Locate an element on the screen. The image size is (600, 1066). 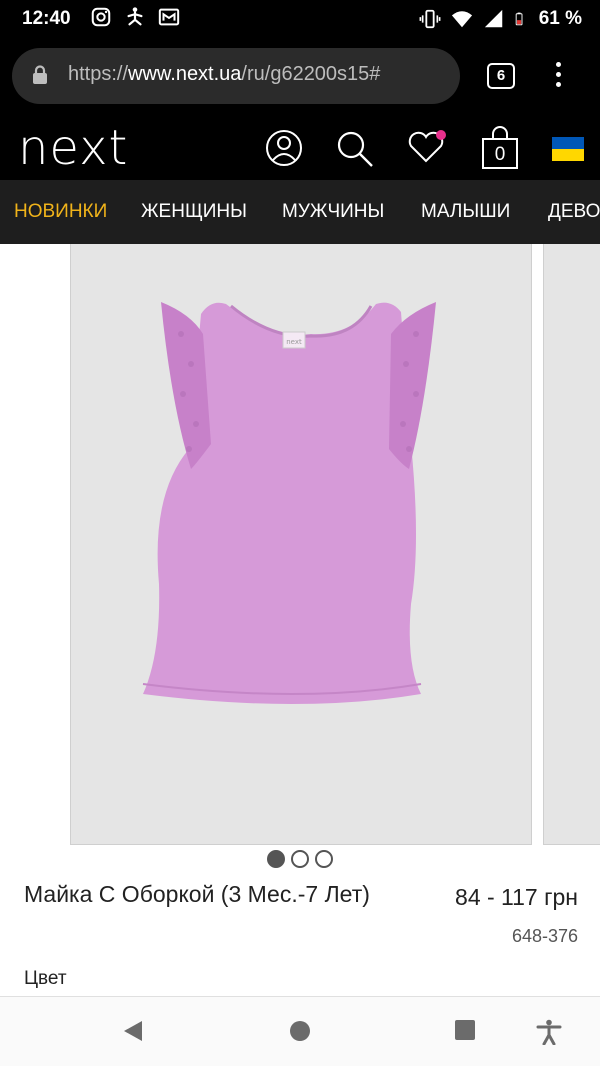
category-nav: НОВИНКИ ЖЕНЩИНЫ МУЖЧИНЫ МАЛЫШИ ДЕВО is located at coordinates (300, 212).